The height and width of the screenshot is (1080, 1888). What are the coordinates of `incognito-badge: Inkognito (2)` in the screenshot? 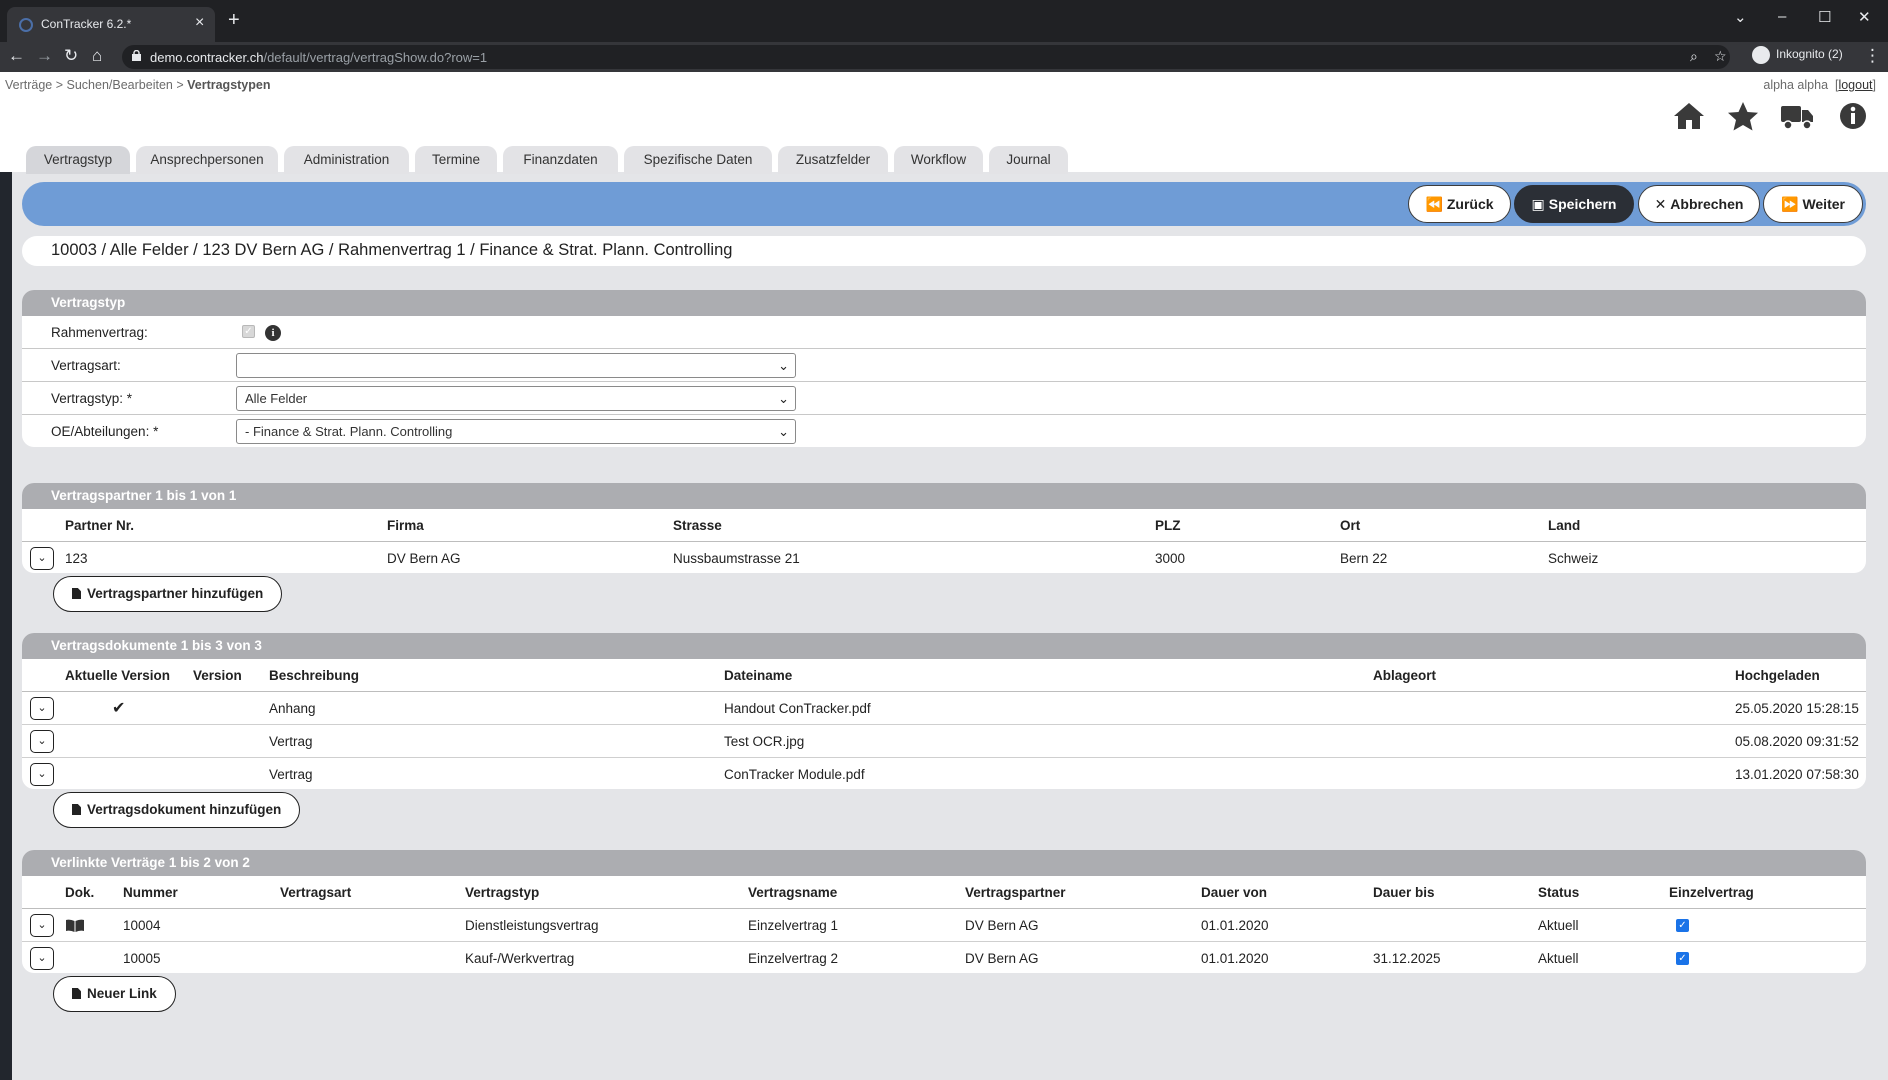 It's located at (1797, 55).